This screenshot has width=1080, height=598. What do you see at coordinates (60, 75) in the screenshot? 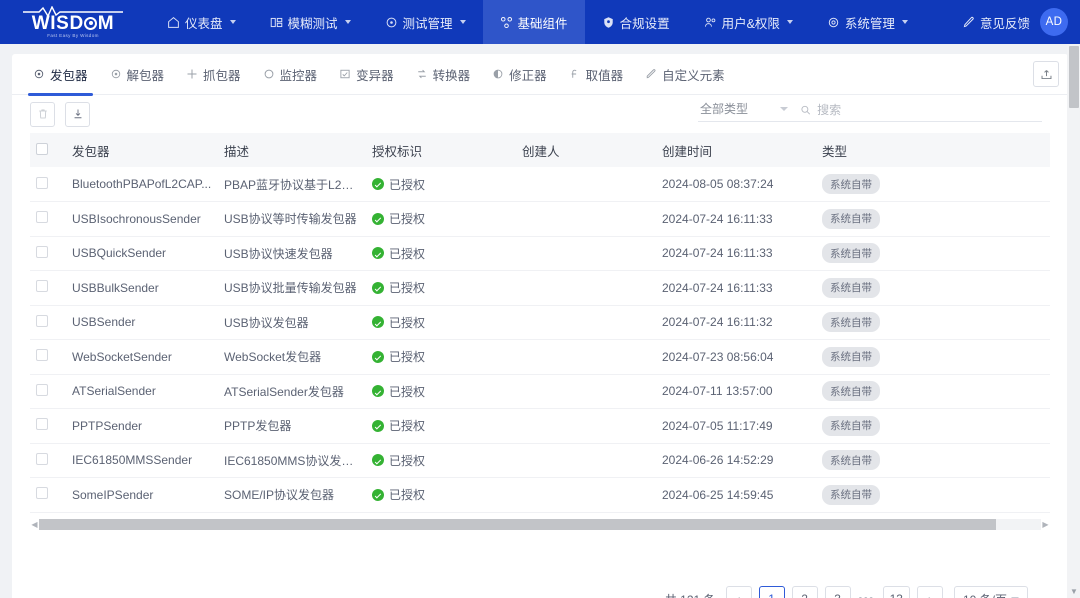
I see `tab-sender: 发包器` at bounding box center [60, 75].